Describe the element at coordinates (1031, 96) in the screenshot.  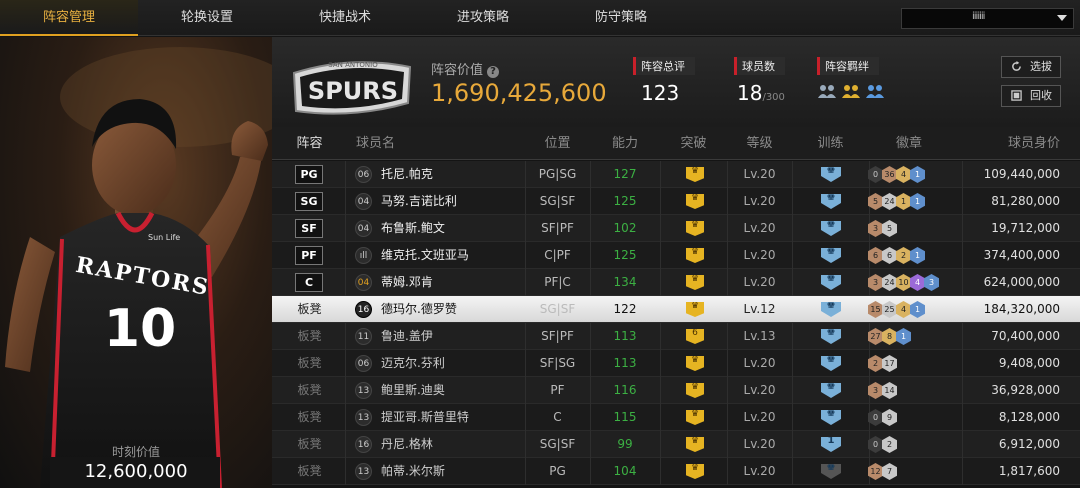
I see `recycle-button: 回收` at that location.